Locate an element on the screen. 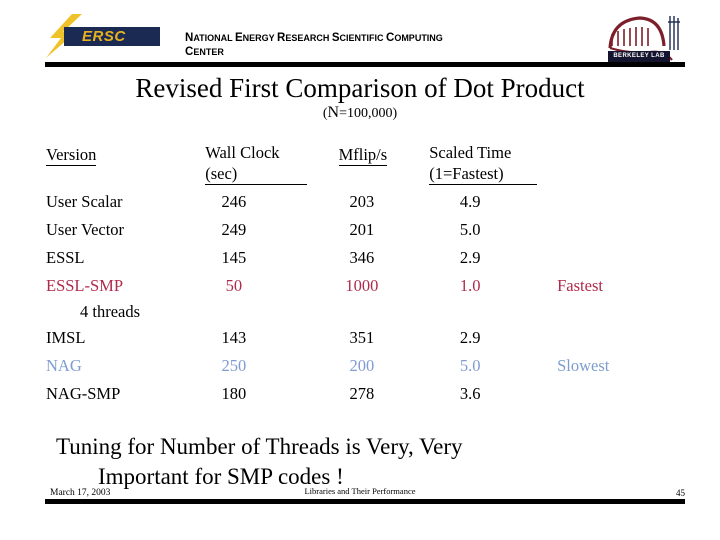 The width and height of the screenshot is (720, 540). cell-wall-clock: 50 is located at coordinates (234, 285).